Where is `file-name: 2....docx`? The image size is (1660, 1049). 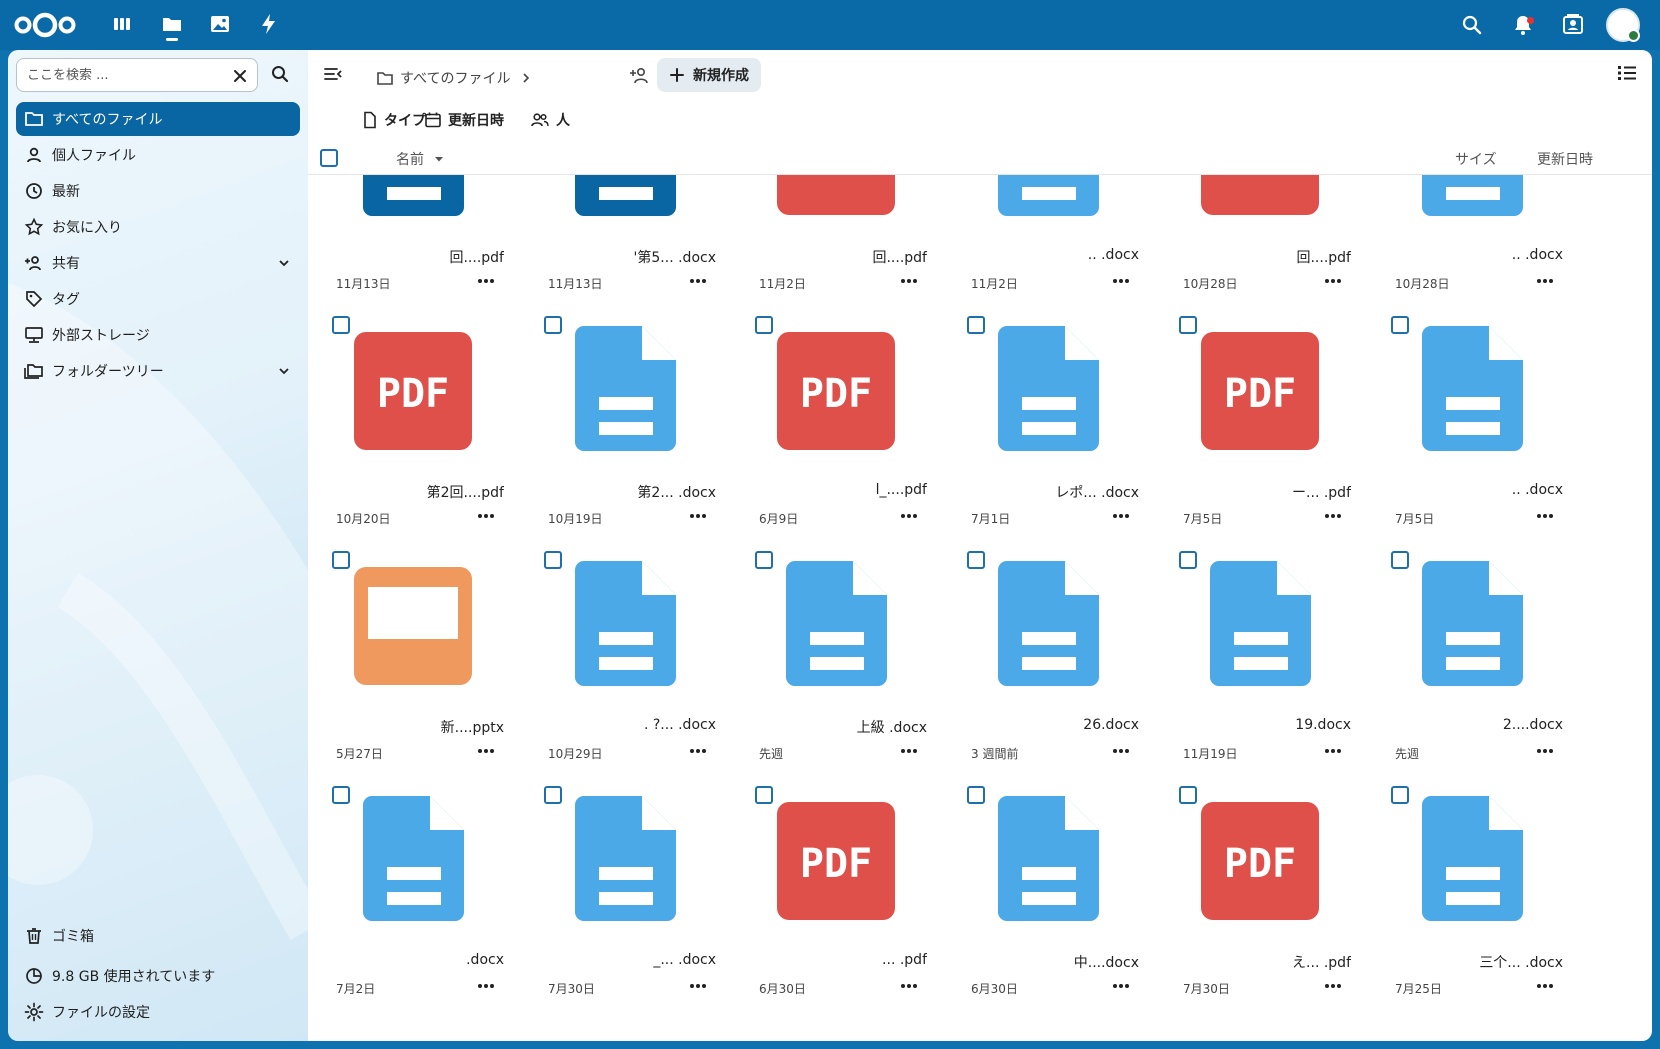 file-name: 2....docx is located at coordinates (1469, 727).